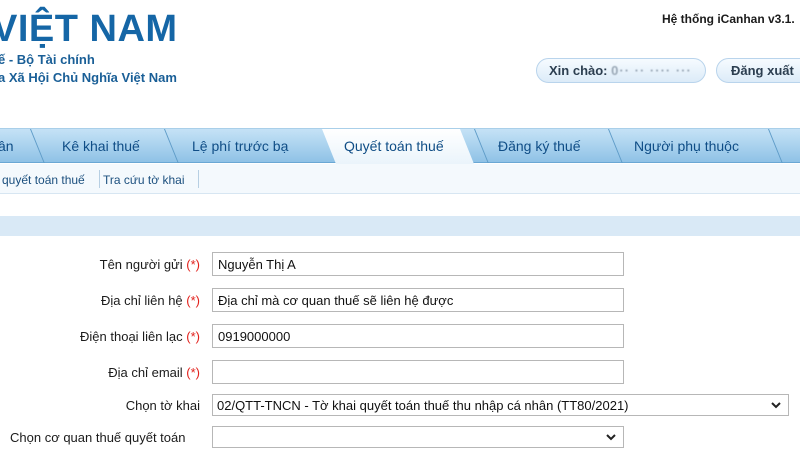 This screenshot has height=450, width=800. Describe the element at coordinates (539, 146) in the screenshot. I see `tab-dang-ky-thue: Đăng ký thuế` at that location.